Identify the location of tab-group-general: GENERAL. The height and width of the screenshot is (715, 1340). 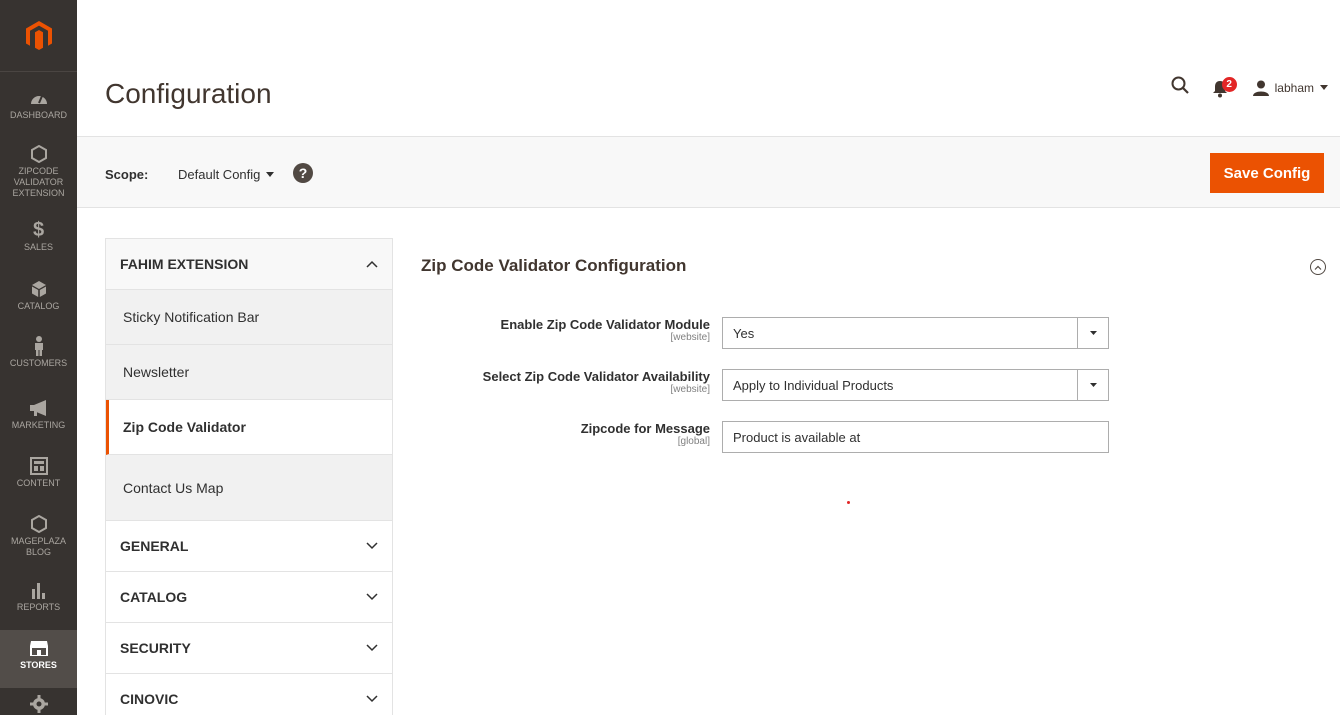
(249, 546).